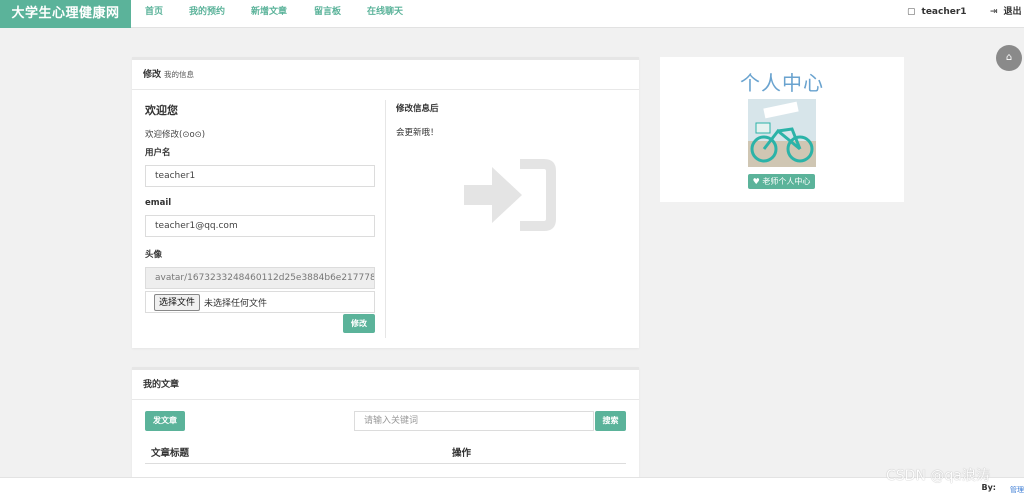  I want to click on profile-title: 个人中心, so click(782, 83).